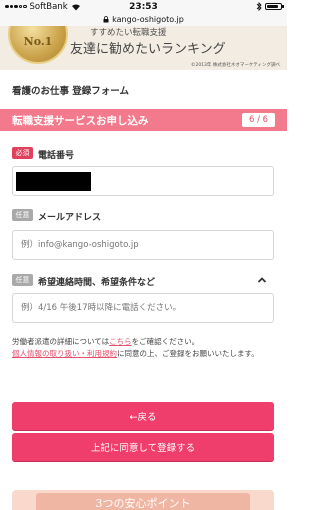  Describe the element at coordinates (53, 181) in the screenshot. I see `redacted-phone-value` at that location.